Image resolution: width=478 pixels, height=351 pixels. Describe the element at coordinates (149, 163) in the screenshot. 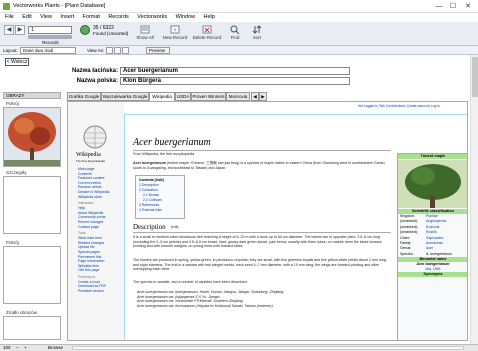

I see `wiki-intro-bold: Acer buergerianum` at that location.